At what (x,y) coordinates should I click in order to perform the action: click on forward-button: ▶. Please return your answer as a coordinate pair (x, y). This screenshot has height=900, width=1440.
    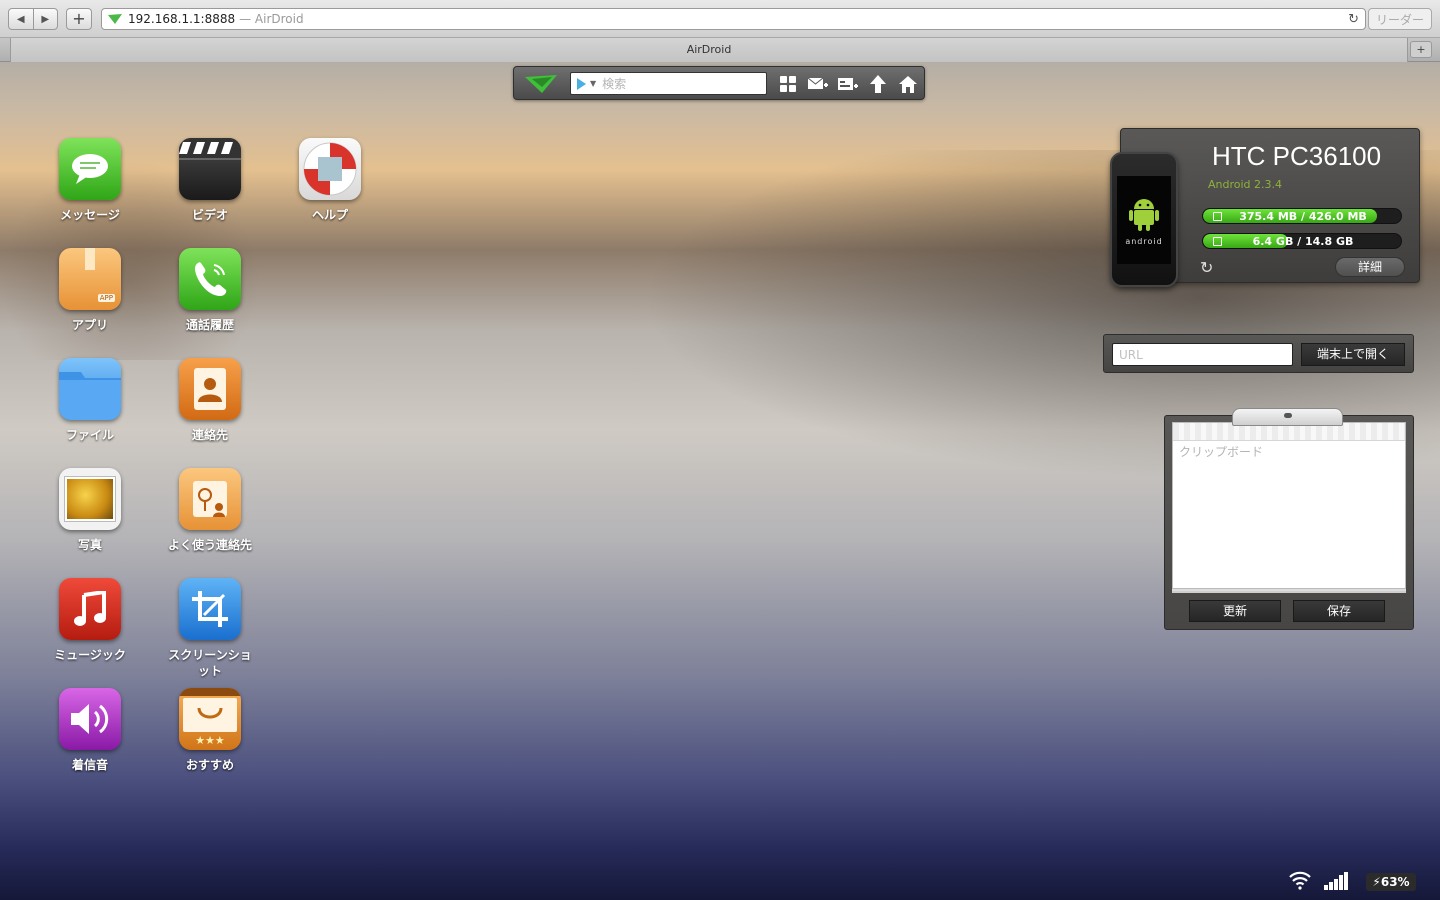
    Looking at the image, I should click on (45, 19).